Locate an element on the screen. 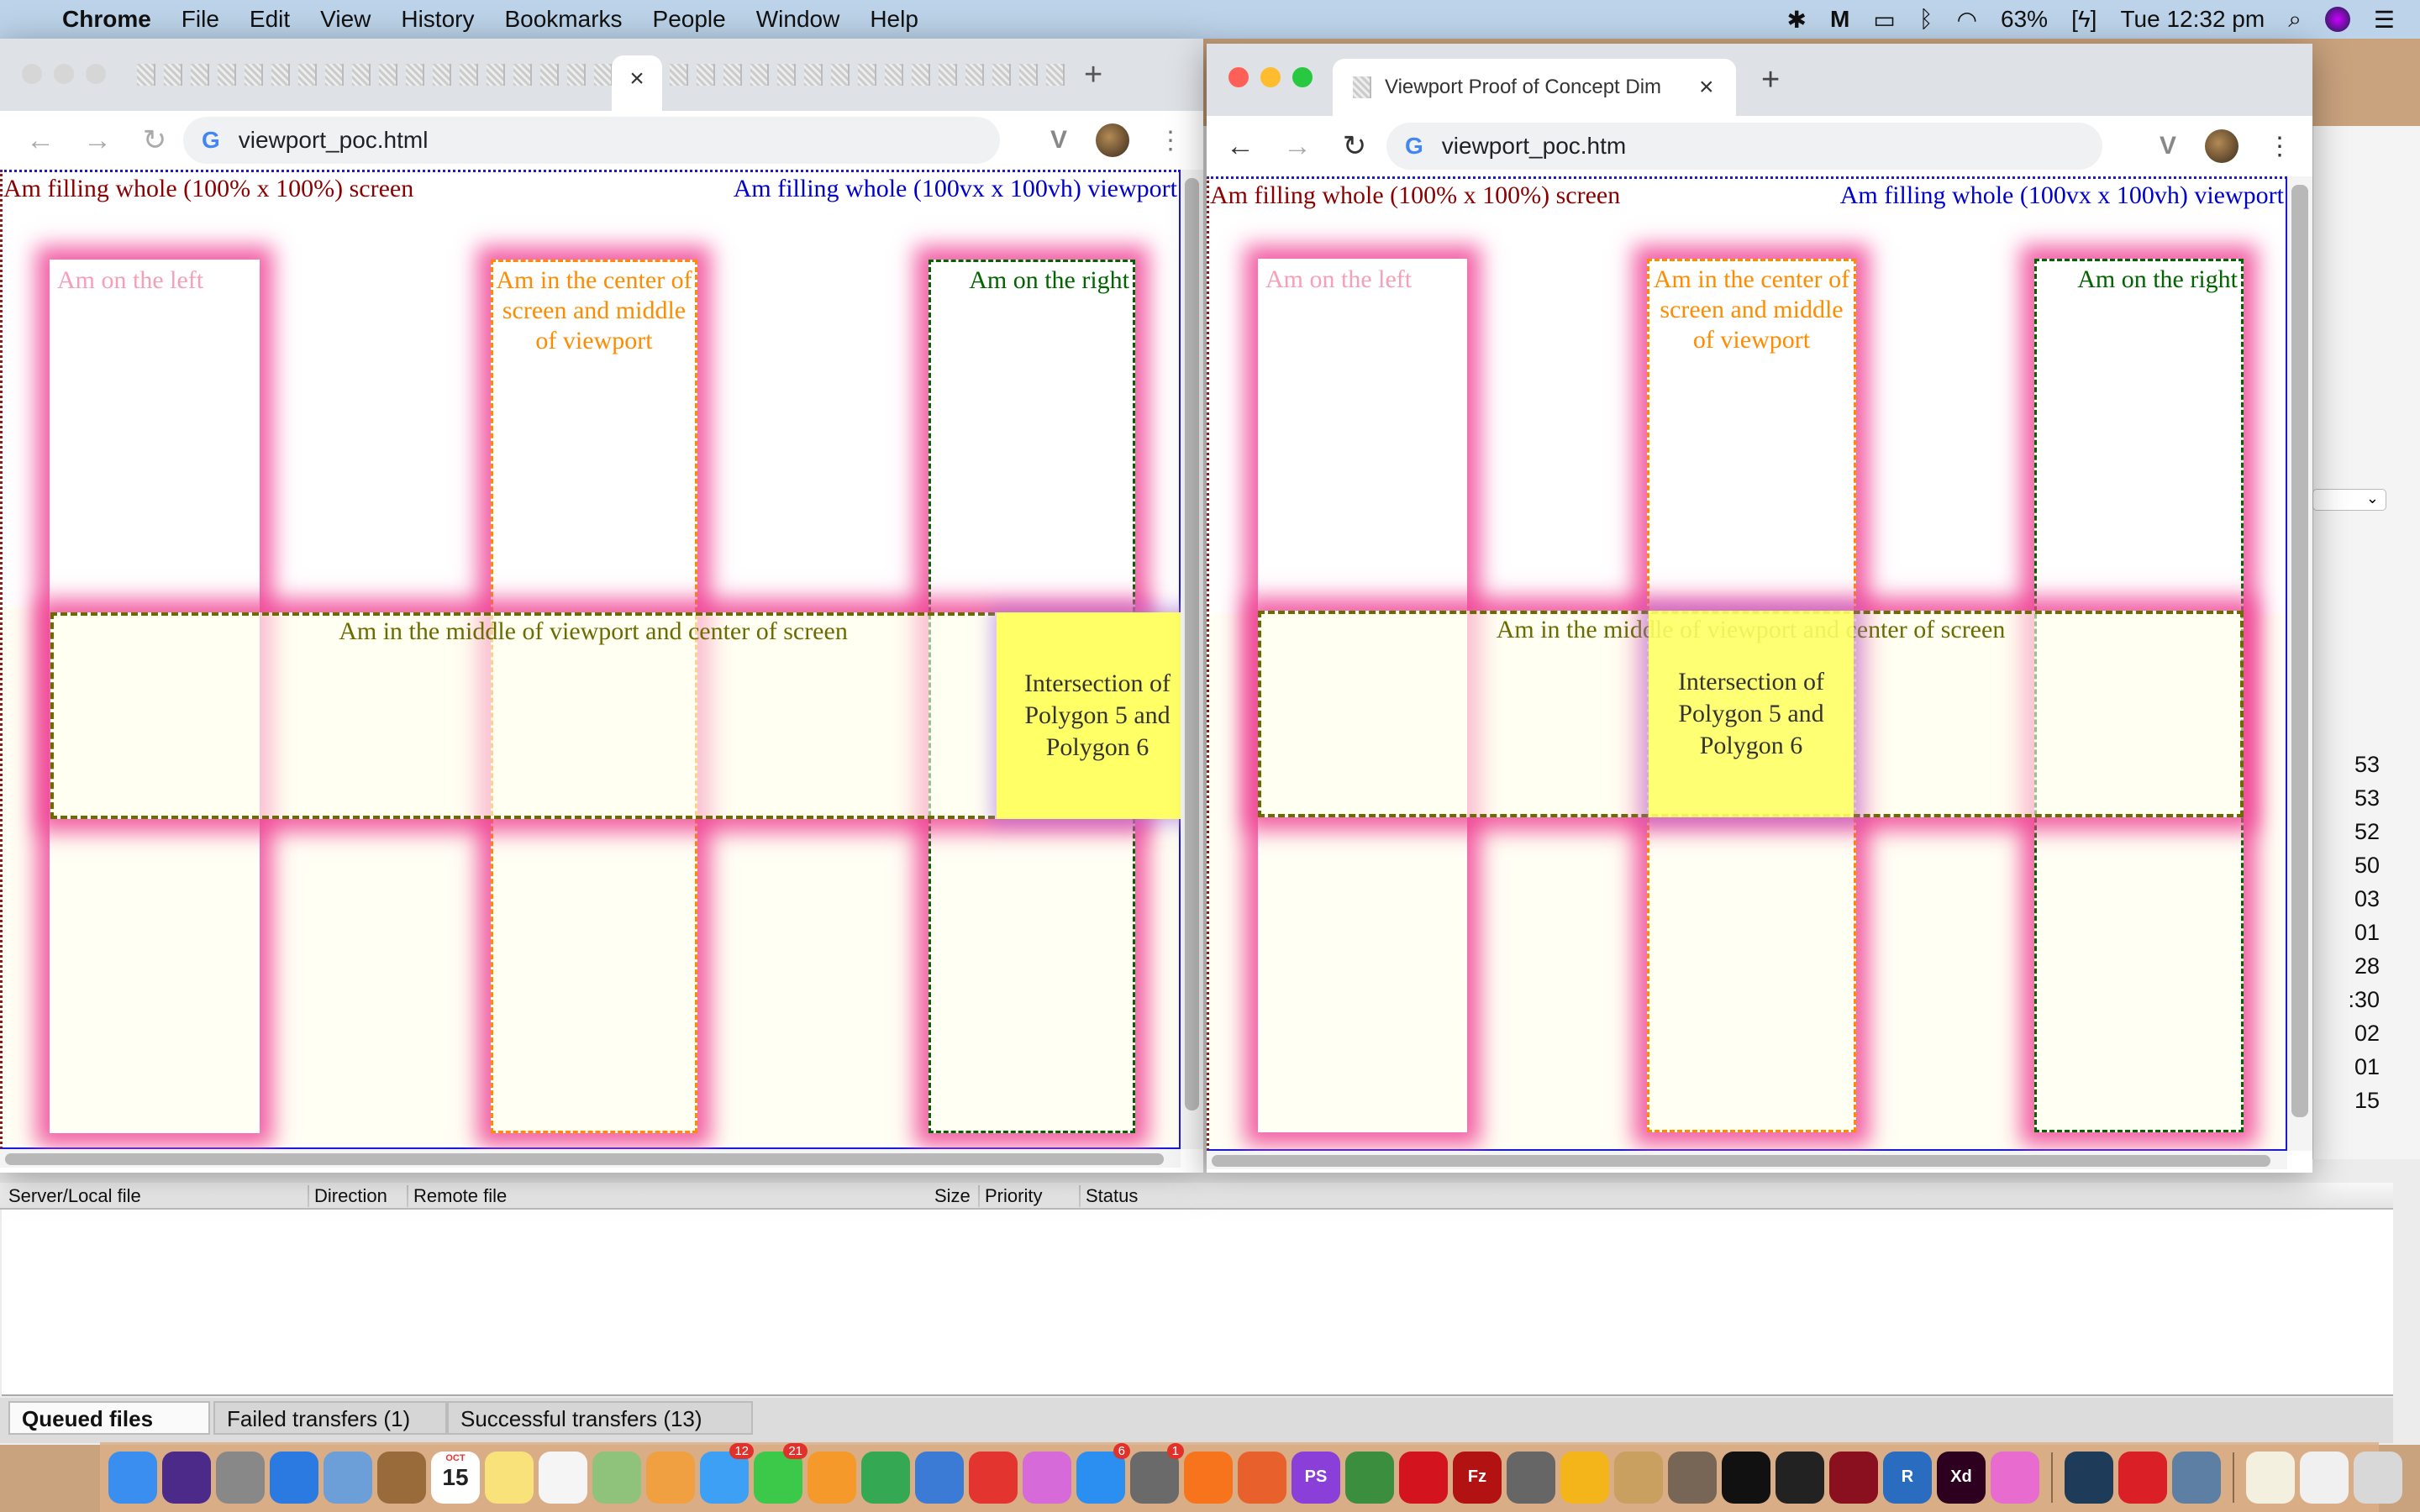 This screenshot has width=2420, height=1512. gimp-icon is located at coordinates (1692, 1477).